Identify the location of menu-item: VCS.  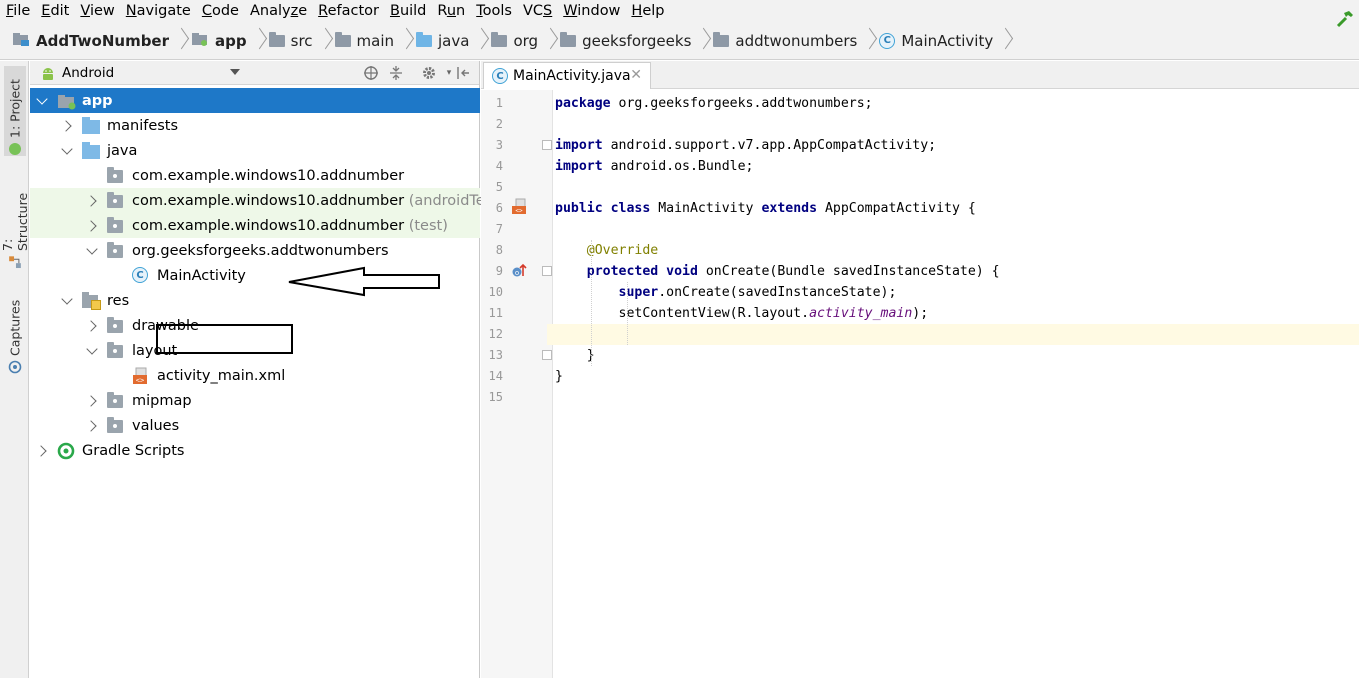
(539, 11).